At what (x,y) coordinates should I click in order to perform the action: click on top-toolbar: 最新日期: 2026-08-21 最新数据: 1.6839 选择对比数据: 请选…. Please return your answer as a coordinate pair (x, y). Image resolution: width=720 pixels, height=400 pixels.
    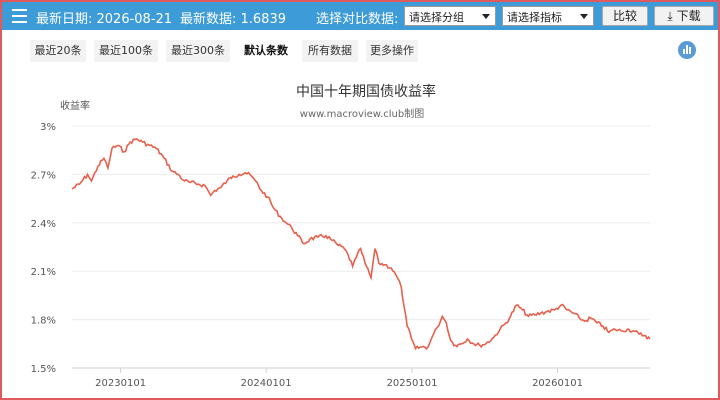
    Looking at the image, I should click on (360, 16).